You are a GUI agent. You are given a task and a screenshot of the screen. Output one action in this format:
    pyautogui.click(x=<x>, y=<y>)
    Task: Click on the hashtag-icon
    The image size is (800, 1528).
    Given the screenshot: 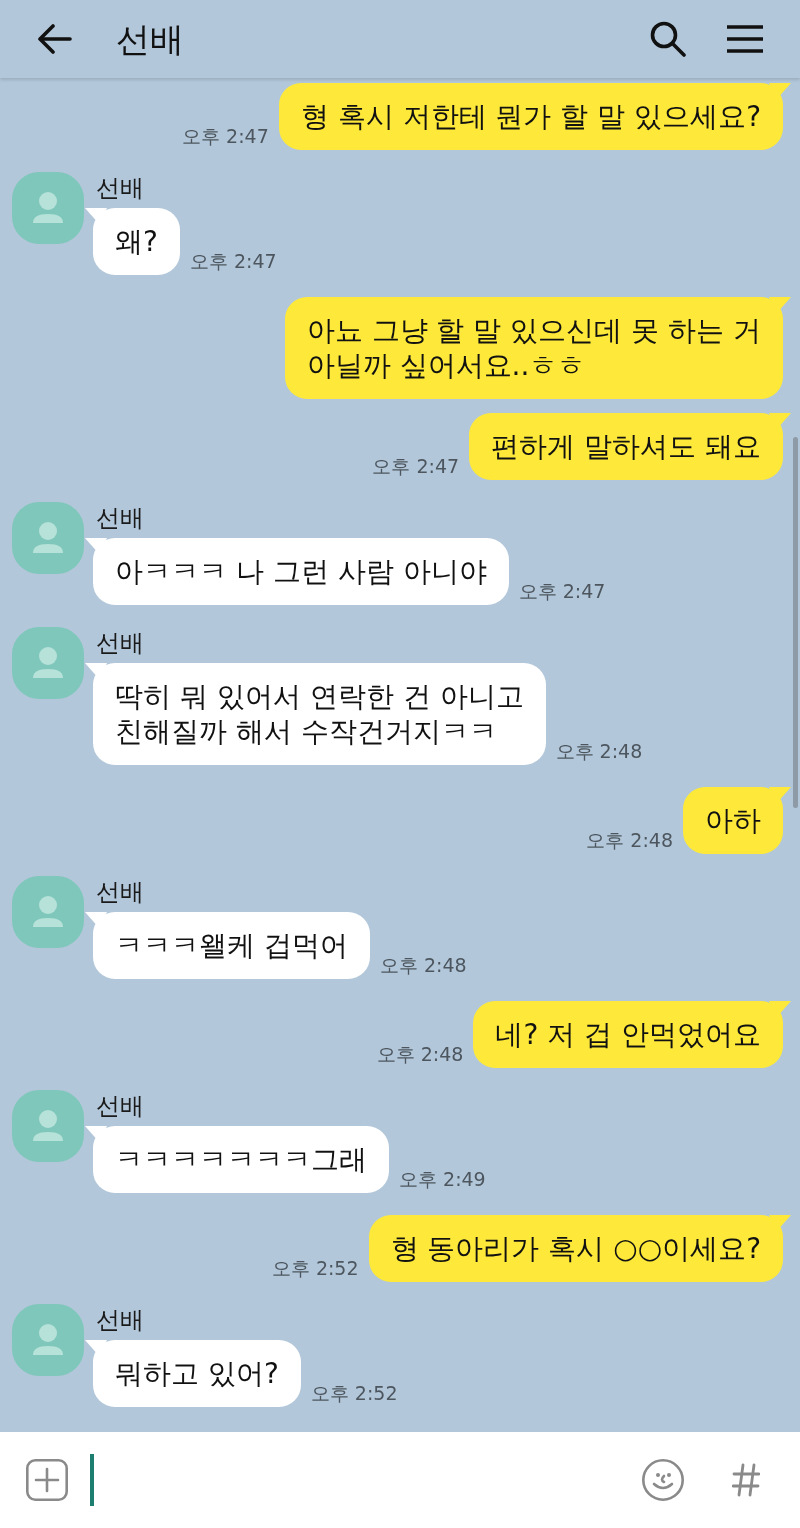 What is the action you would take?
    pyautogui.click(x=746, y=1480)
    